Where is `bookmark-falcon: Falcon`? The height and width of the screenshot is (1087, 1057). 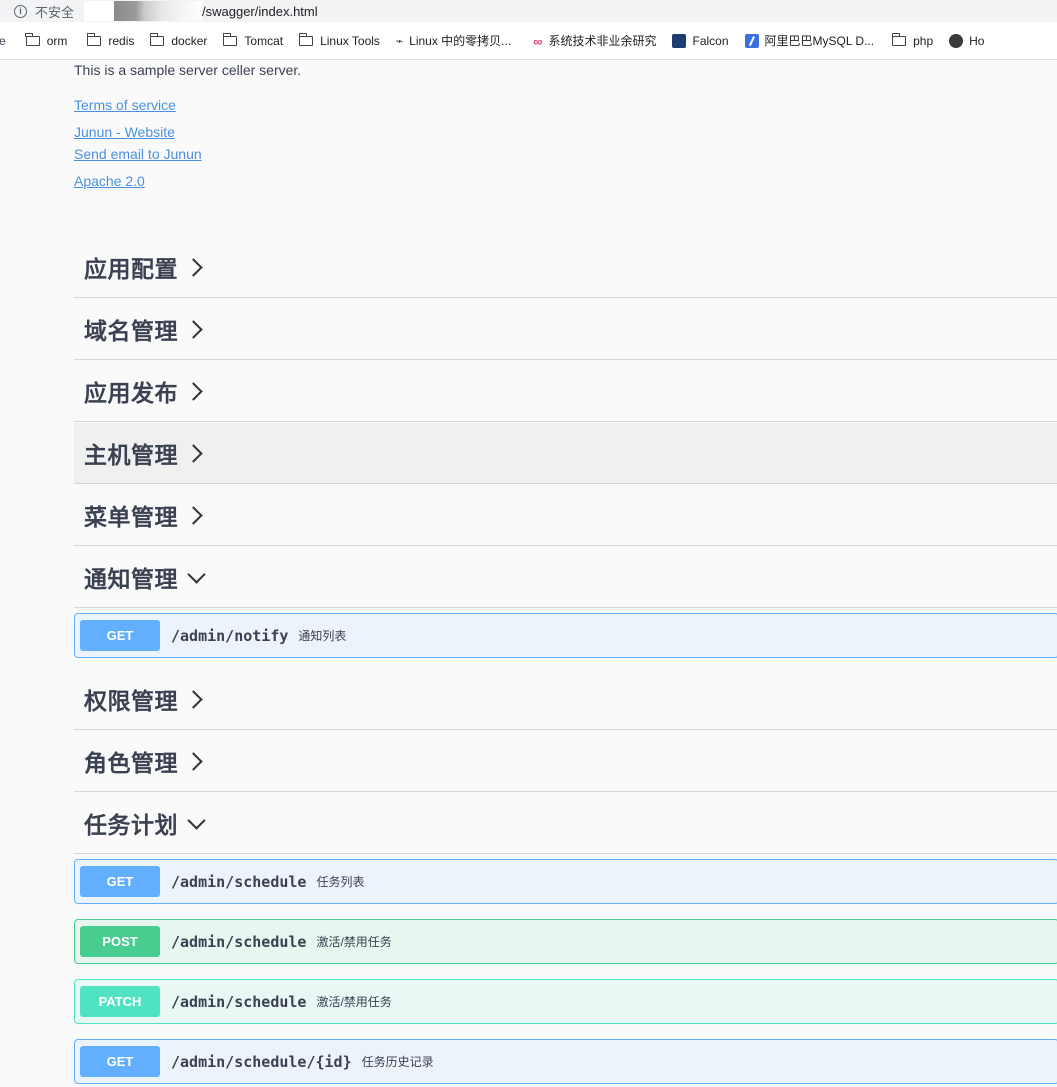 bookmark-falcon: Falcon is located at coordinates (700, 41).